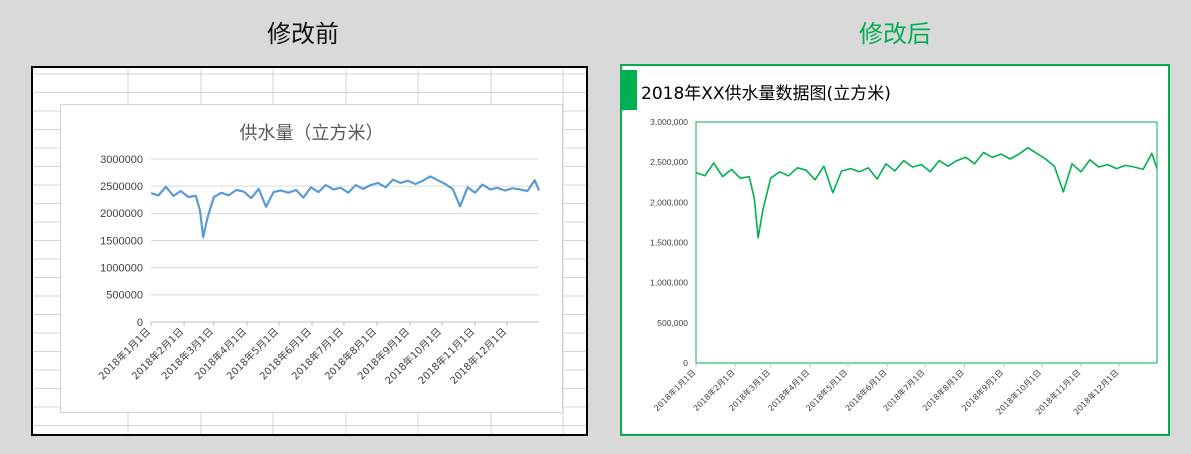  I want to click on y-tick-label: 1,000,000, so click(669, 283).